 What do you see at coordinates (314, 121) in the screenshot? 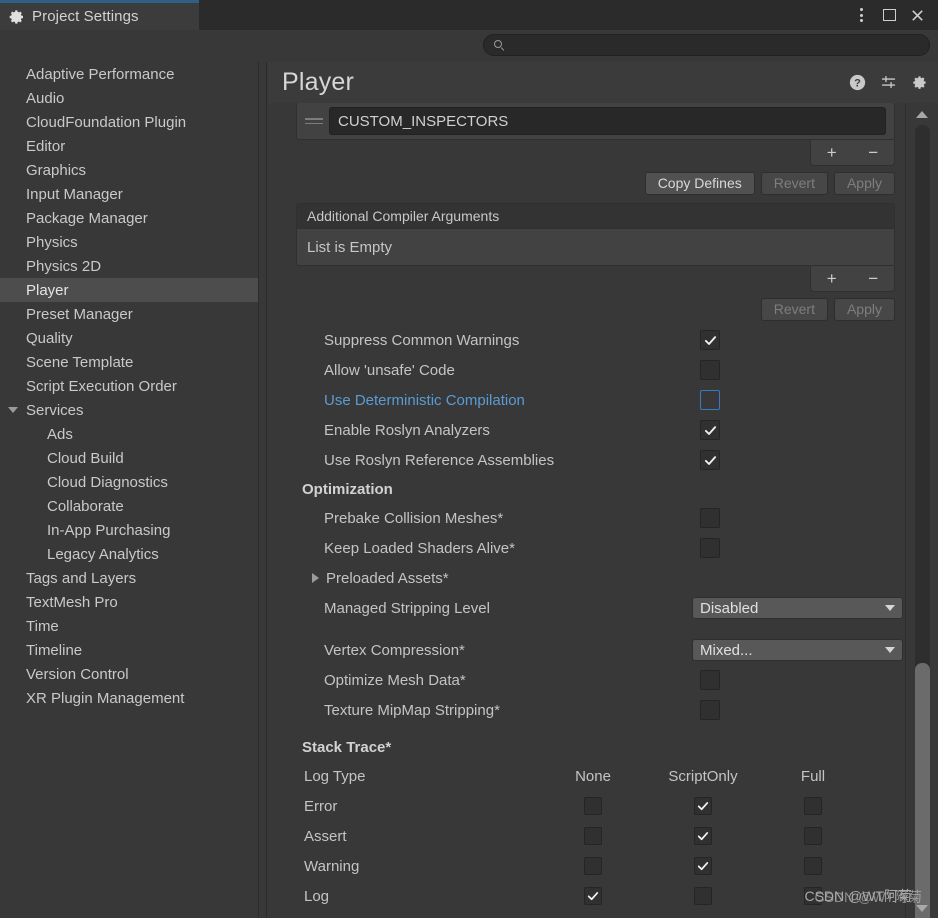
I see `drag-handle-icon` at bounding box center [314, 121].